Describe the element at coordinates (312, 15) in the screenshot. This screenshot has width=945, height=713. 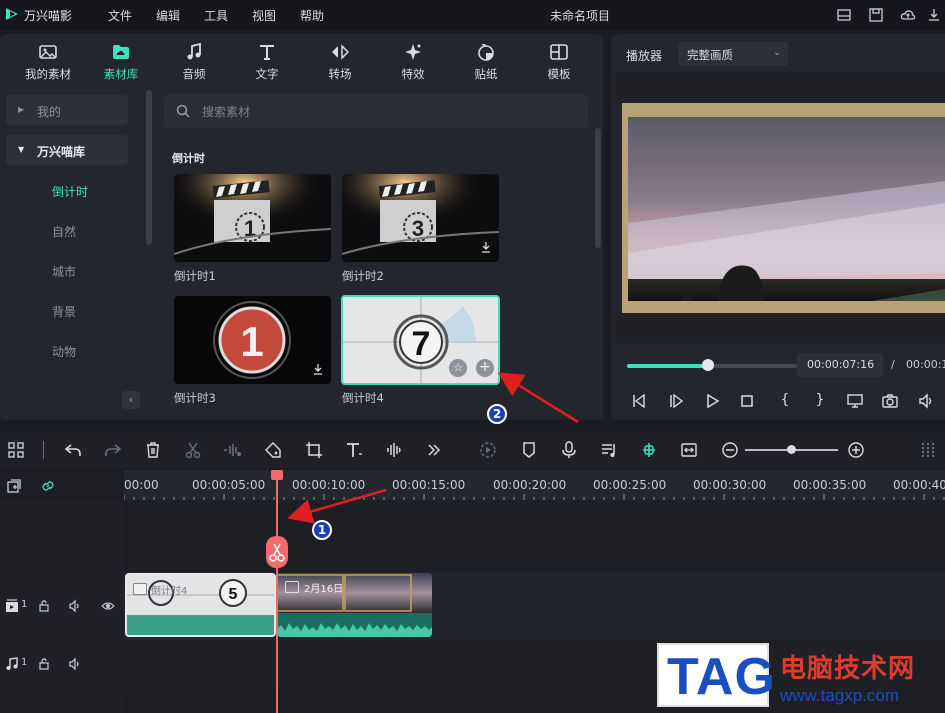
I see `menu-help: 帮助` at that location.